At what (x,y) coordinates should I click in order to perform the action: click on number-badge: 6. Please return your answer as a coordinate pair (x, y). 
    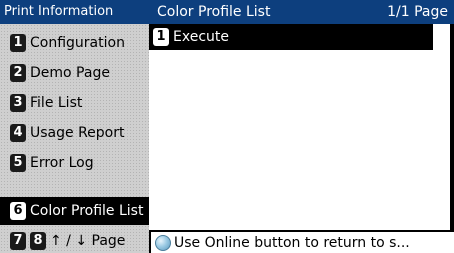
    Looking at the image, I should click on (18, 211).